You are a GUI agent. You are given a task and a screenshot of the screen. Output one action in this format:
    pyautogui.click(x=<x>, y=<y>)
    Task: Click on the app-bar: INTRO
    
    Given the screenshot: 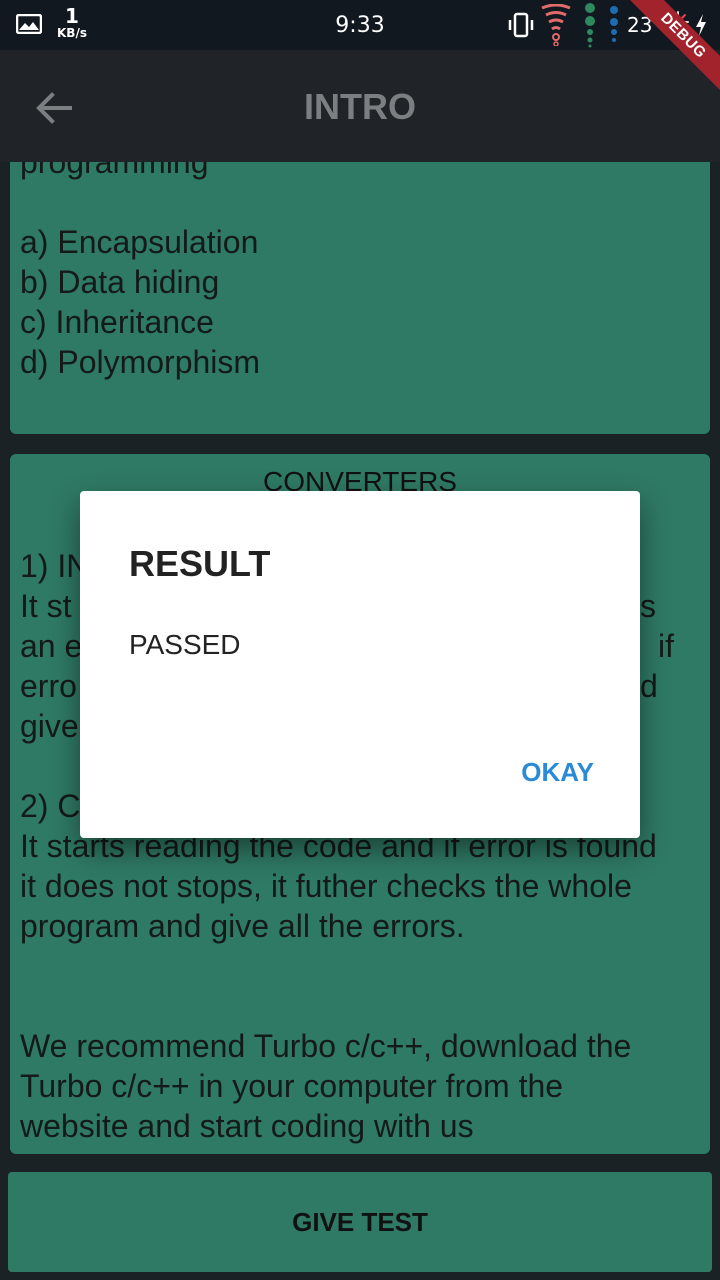 What is the action you would take?
    pyautogui.click(x=360, y=106)
    